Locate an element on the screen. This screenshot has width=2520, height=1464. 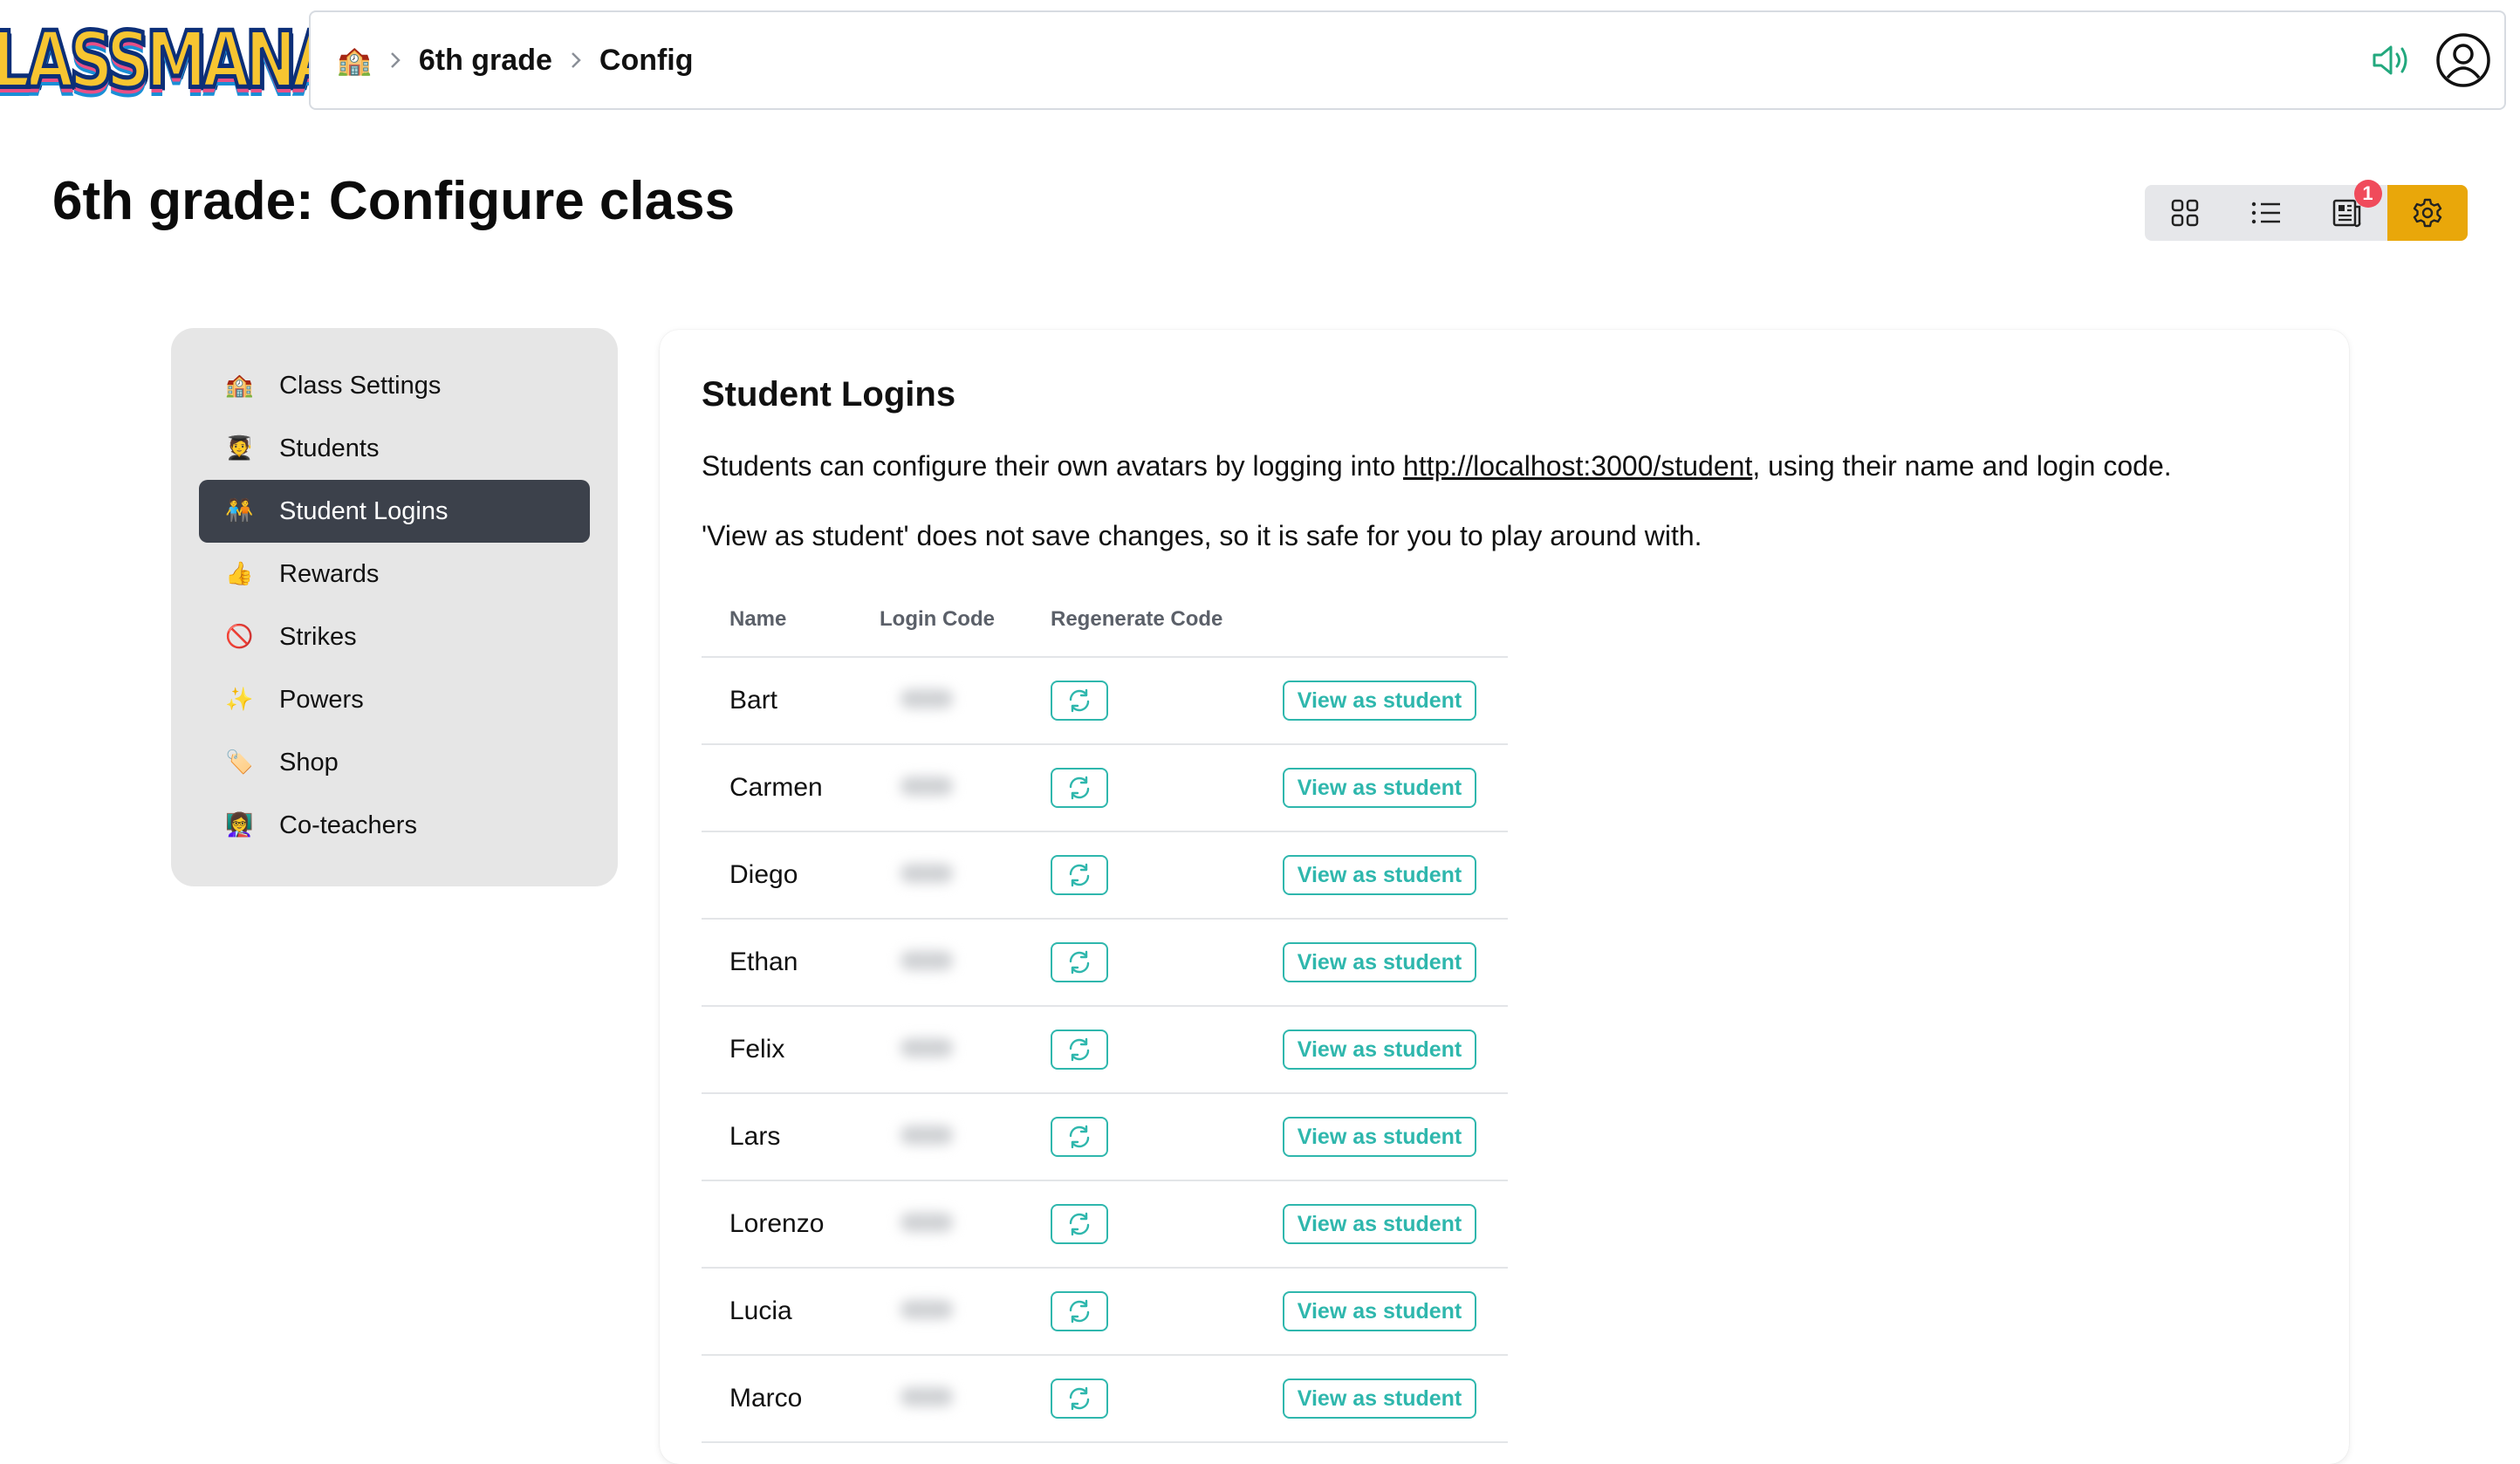
sidebar-item-strikes: 🚫 Strikes is located at coordinates (394, 637).